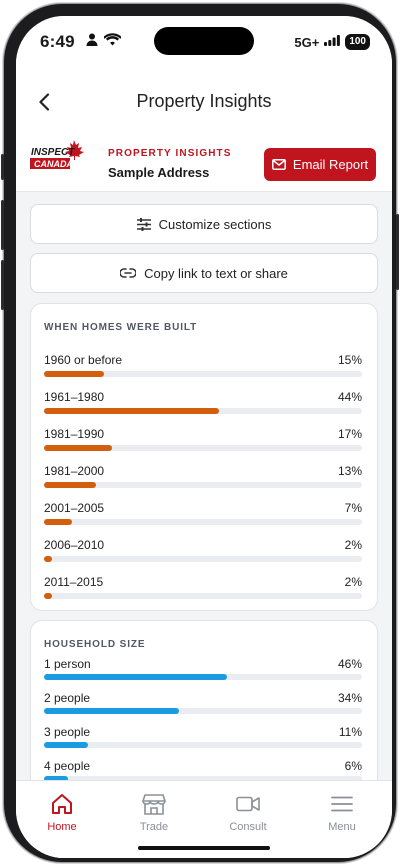 The height and width of the screenshot is (866, 400). Describe the element at coordinates (67, 664) in the screenshot. I see `bar-row-label: 1 person` at that location.